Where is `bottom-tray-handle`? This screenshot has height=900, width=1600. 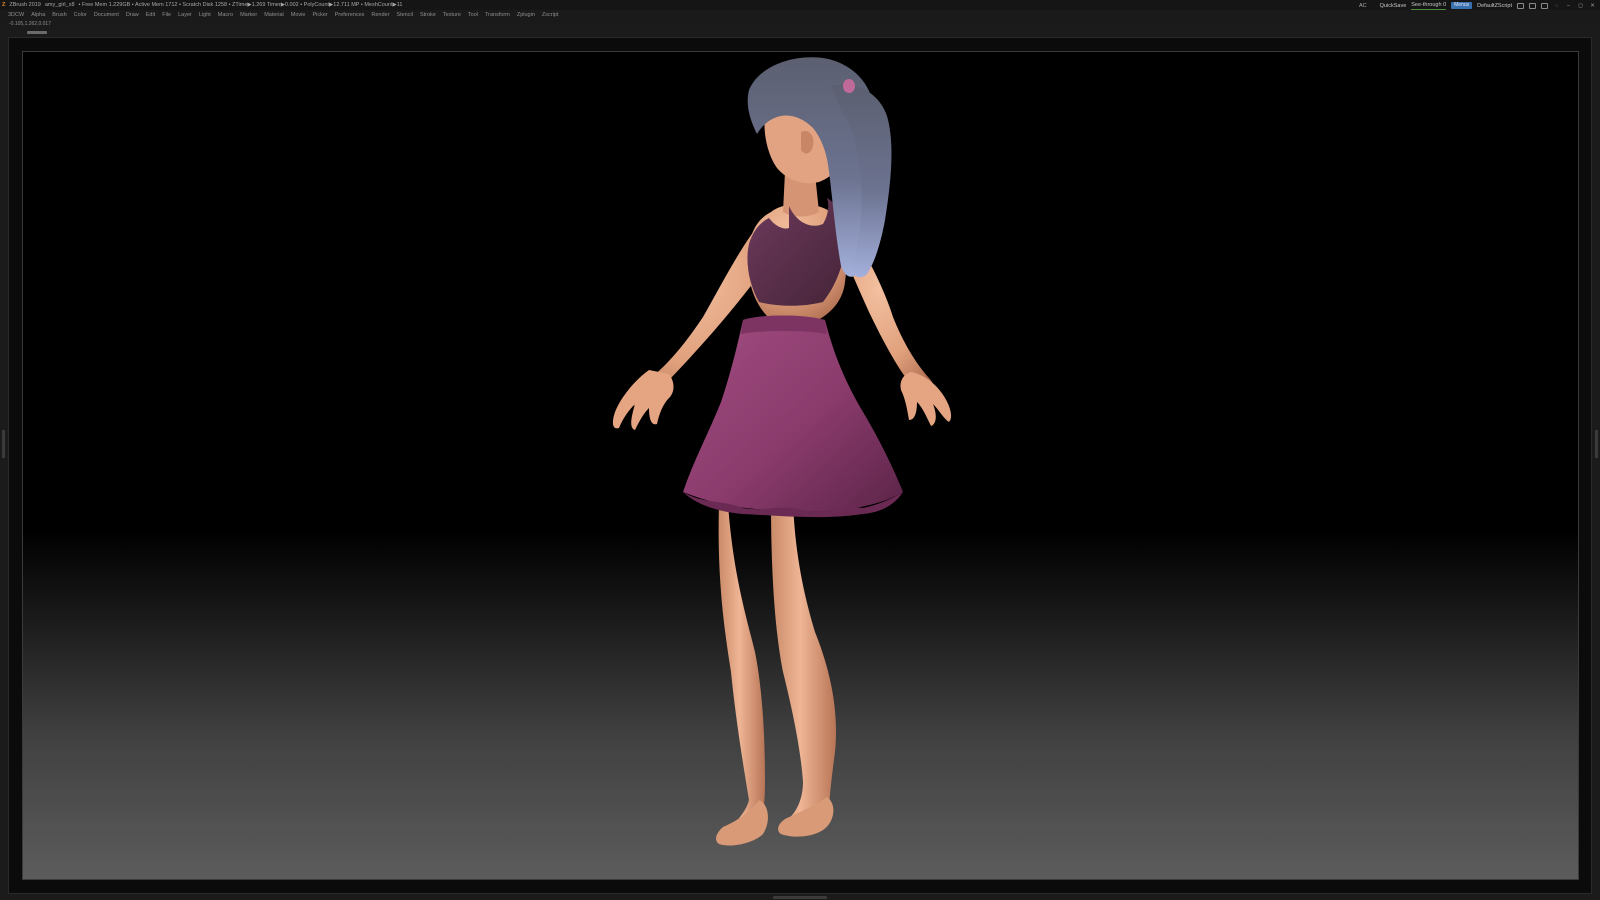
bottom-tray-handle is located at coordinates (800, 897).